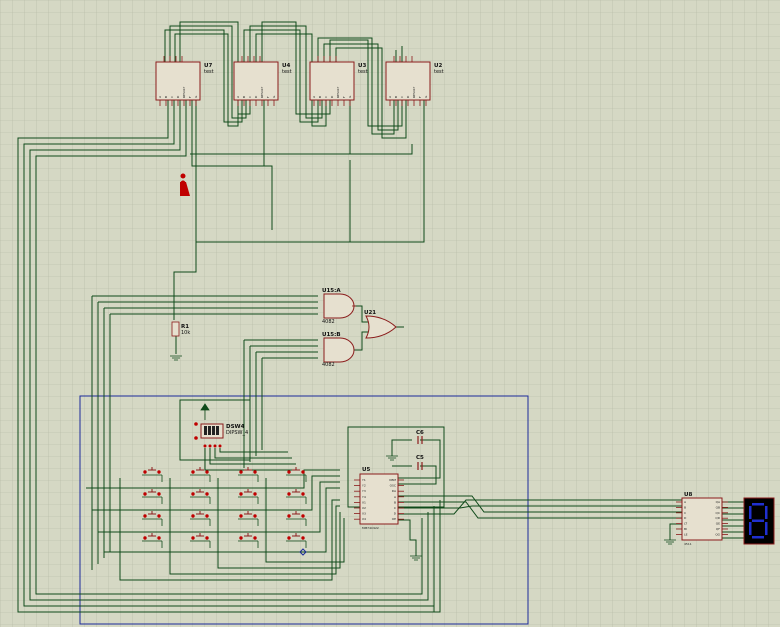 The image size is (780, 627). What do you see at coordinates (364, 519) in the screenshot?
I see `encoder-pin-label: X4` at bounding box center [364, 519].